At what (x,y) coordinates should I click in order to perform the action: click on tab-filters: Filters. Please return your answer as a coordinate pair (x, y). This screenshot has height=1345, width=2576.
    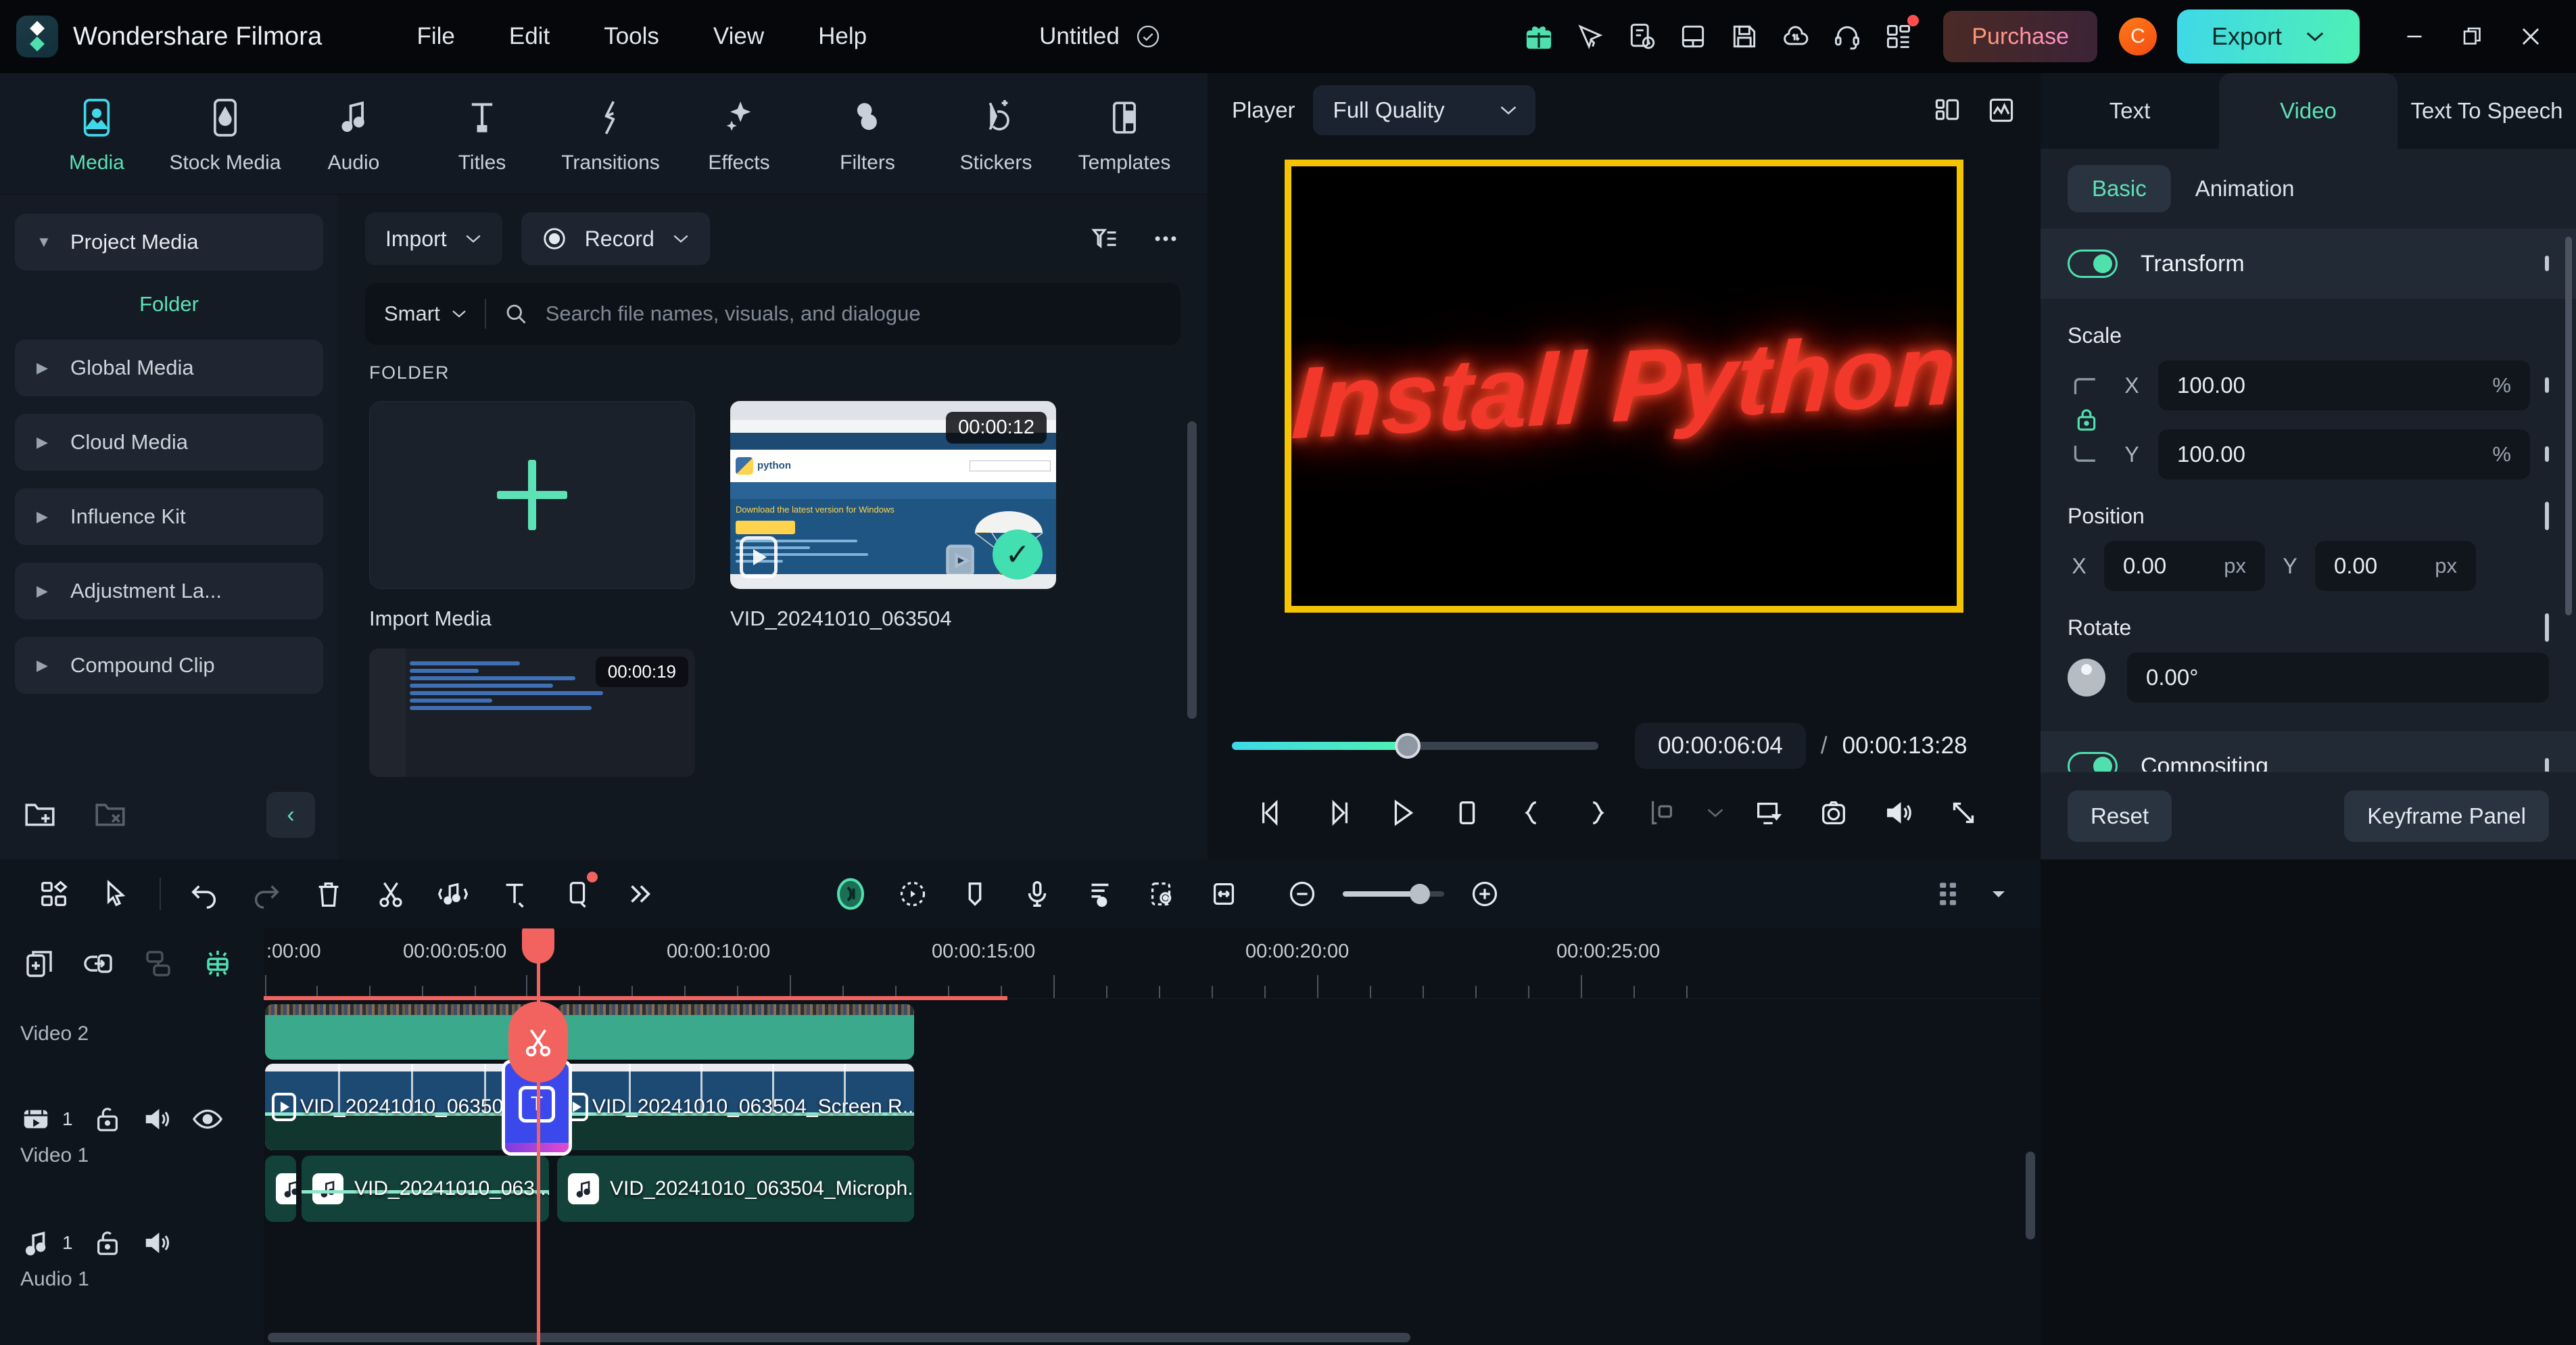
    Looking at the image, I should click on (867, 133).